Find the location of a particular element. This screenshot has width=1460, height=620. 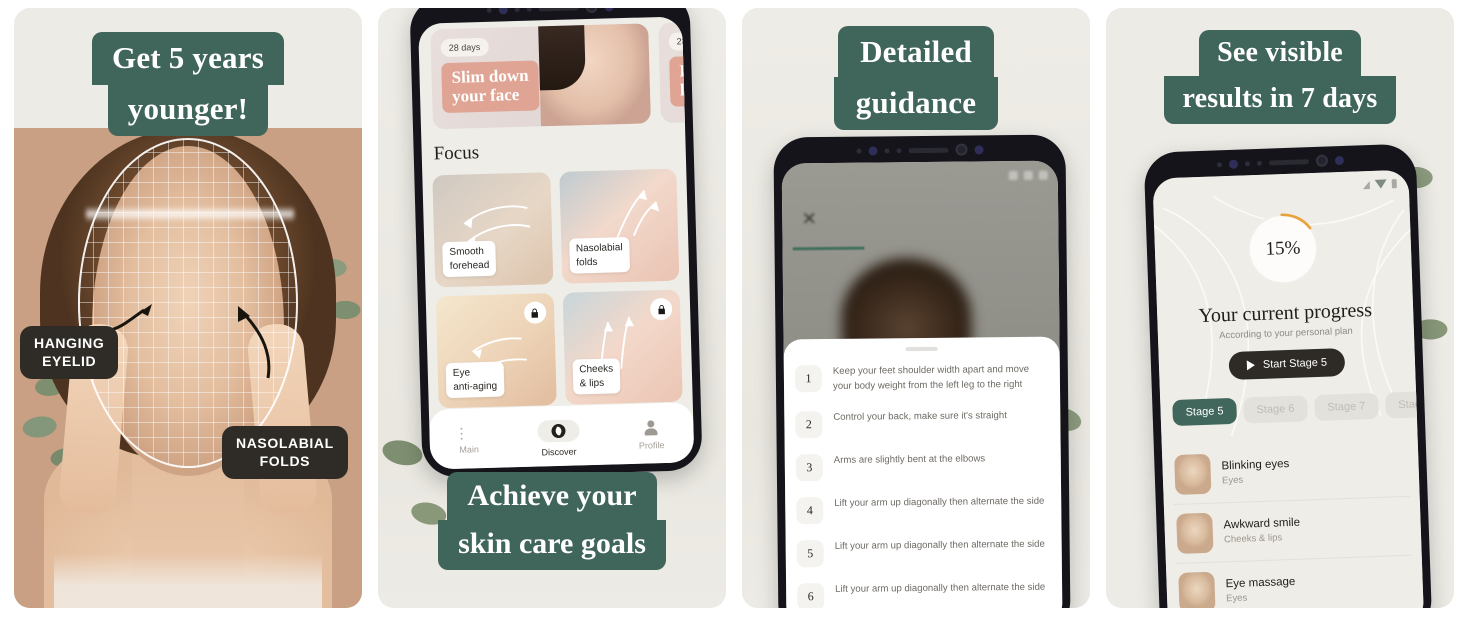

start-stage-button: Start Stage 5 is located at coordinates (1287, 364).